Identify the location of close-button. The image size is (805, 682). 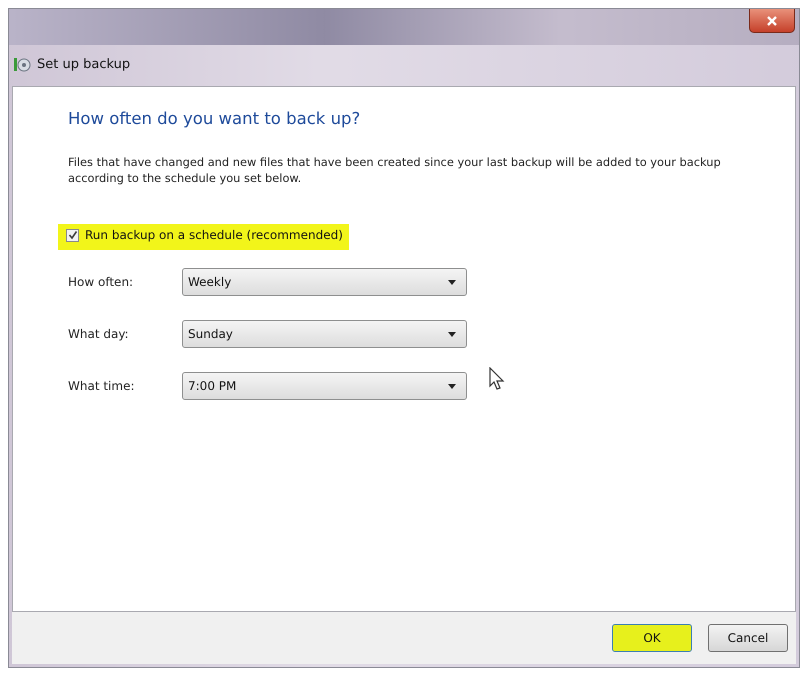
(772, 21).